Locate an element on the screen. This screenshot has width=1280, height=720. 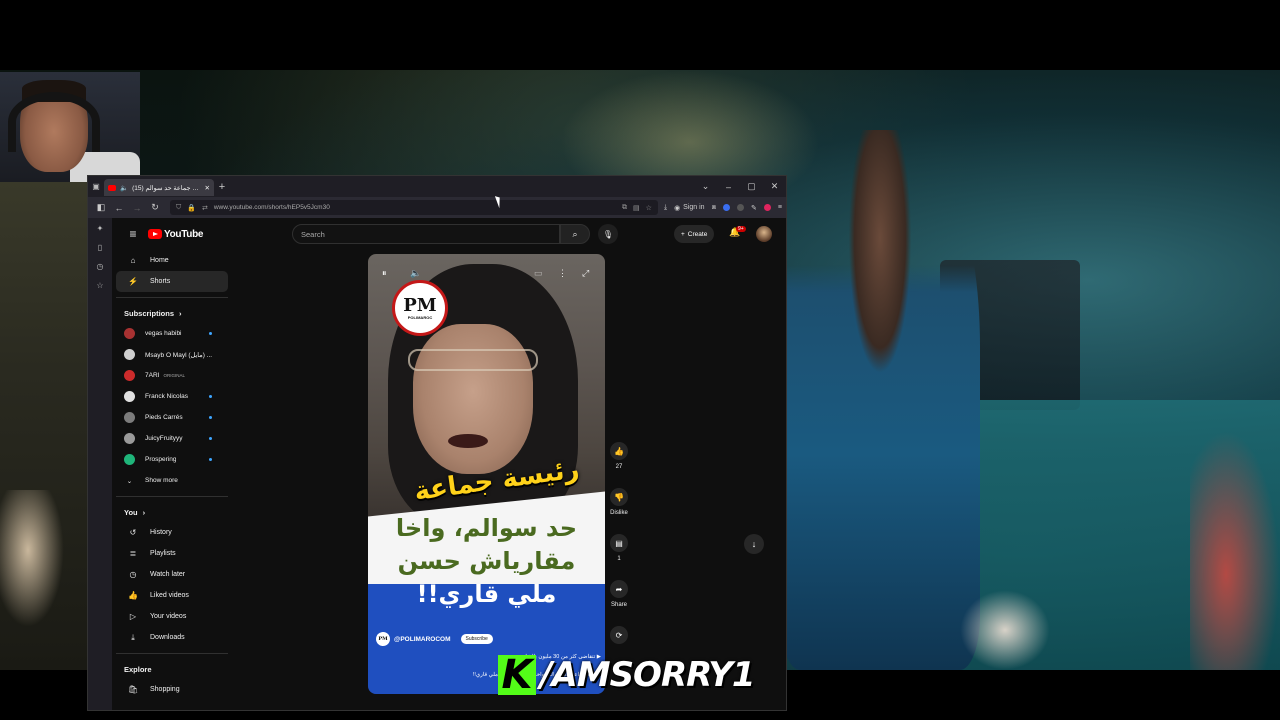
watch-later-icon: ◷ is located at coordinates (133, 574).